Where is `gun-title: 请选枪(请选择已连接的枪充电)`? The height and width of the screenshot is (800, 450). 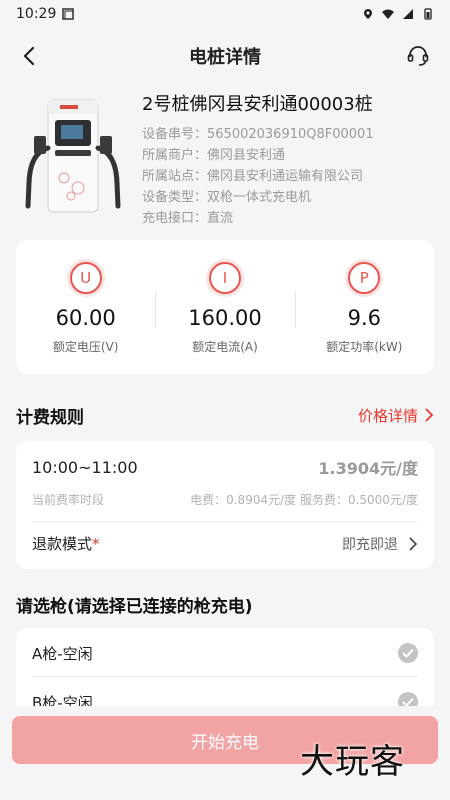
gun-title: 请选枪(请选择已连接的枪充电) is located at coordinates (134, 606).